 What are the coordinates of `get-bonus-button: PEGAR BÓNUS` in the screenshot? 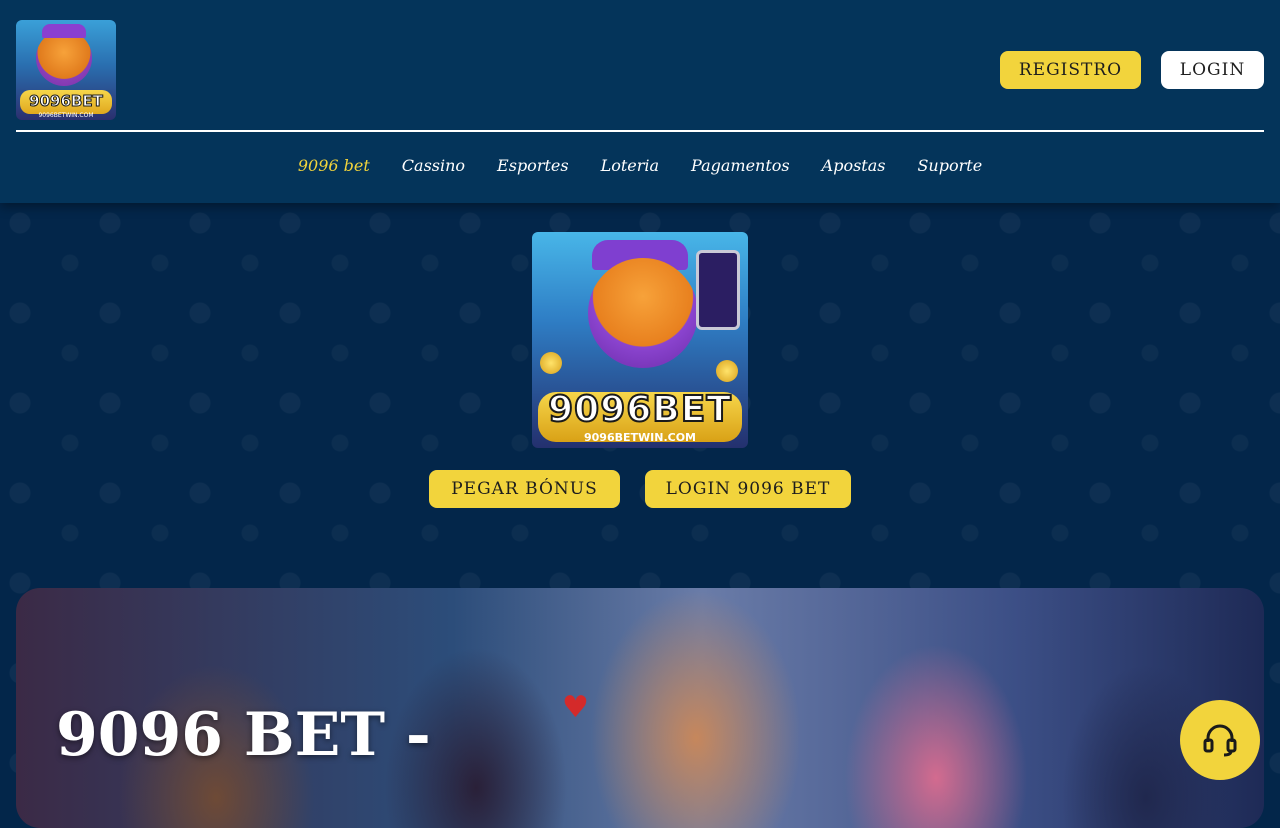 It's located at (524, 489).